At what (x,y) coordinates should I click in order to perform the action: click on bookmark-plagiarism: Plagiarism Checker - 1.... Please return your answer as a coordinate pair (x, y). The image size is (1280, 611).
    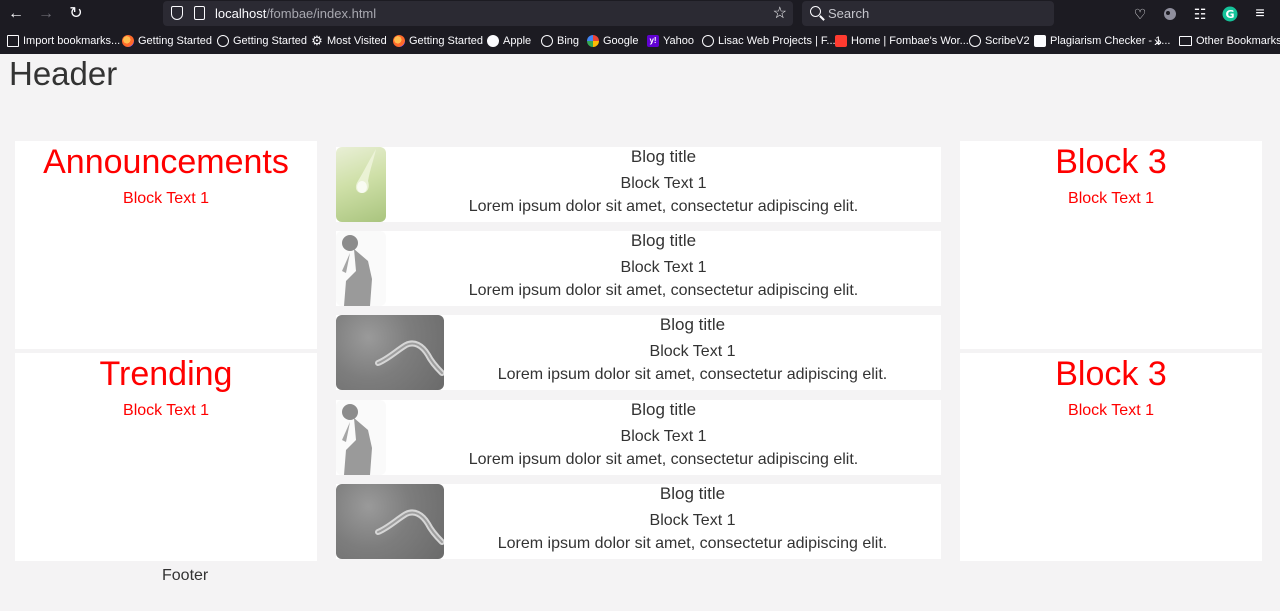
    Looking at the image, I should click on (1102, 41).